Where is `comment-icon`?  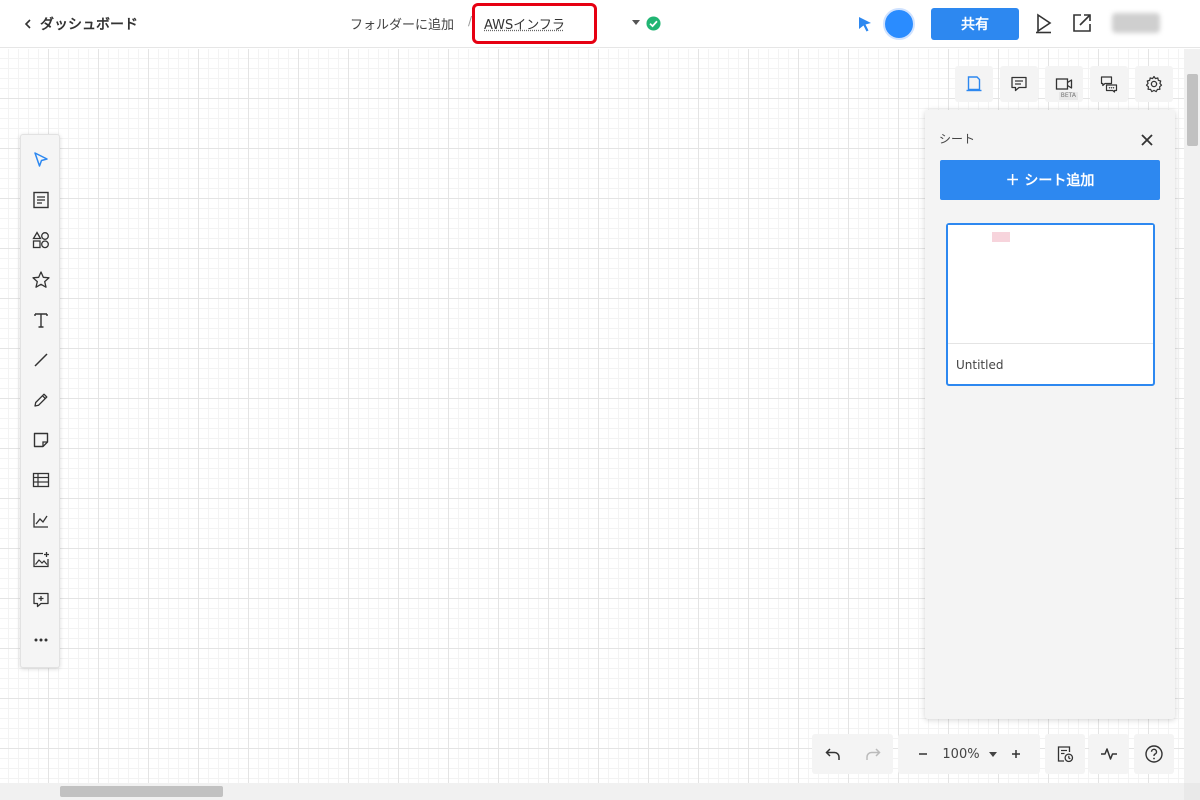 comment-icon is located at coordinates (1019, 84).